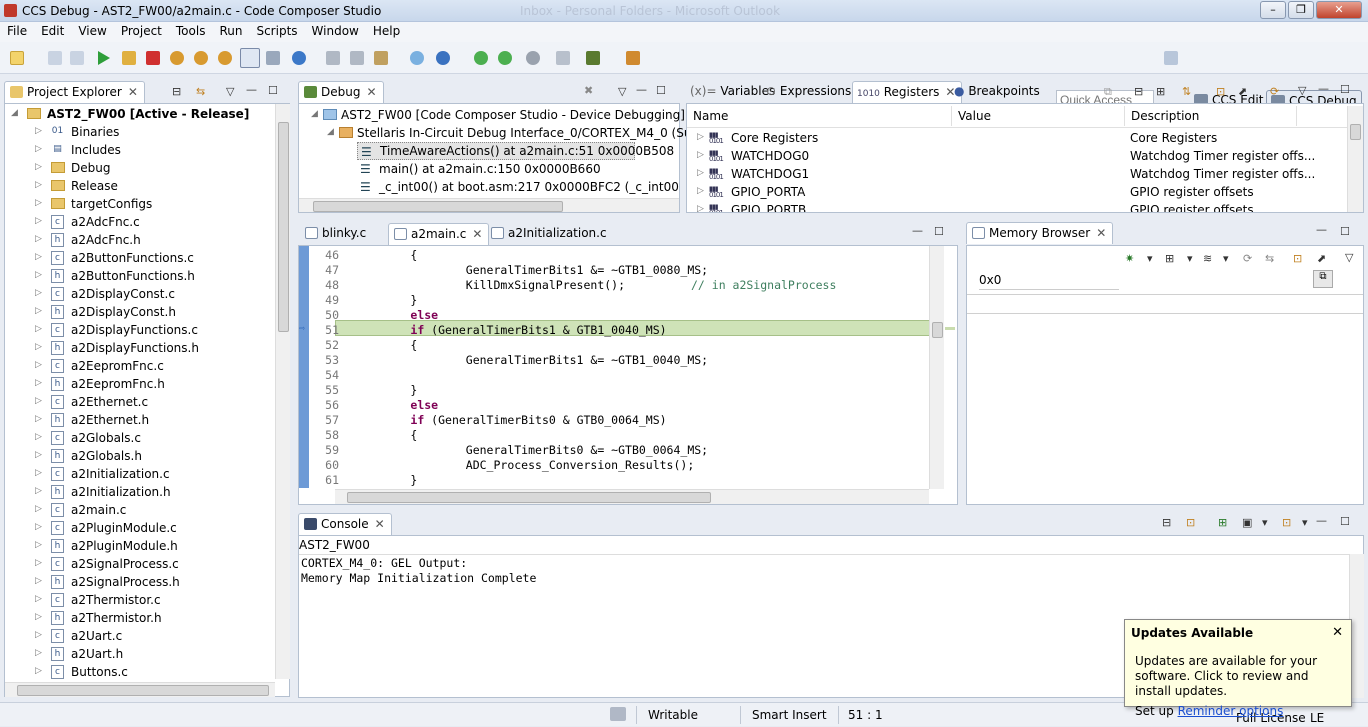 The height and width of the screenshot is (727, 1368). I want to click on memory-import-icon: ⊞, so click(1169, 258).